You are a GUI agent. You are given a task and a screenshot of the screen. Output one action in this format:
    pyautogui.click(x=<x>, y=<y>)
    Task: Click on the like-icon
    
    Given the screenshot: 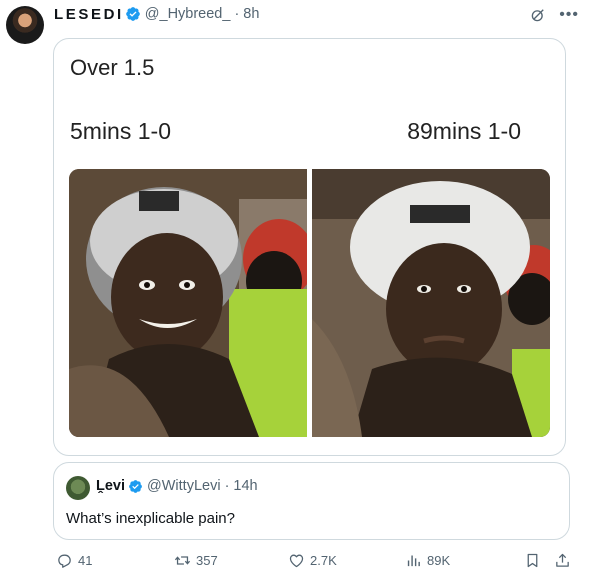 What is the action you would take?
    pyautogui.click(x=296, y=561)
    